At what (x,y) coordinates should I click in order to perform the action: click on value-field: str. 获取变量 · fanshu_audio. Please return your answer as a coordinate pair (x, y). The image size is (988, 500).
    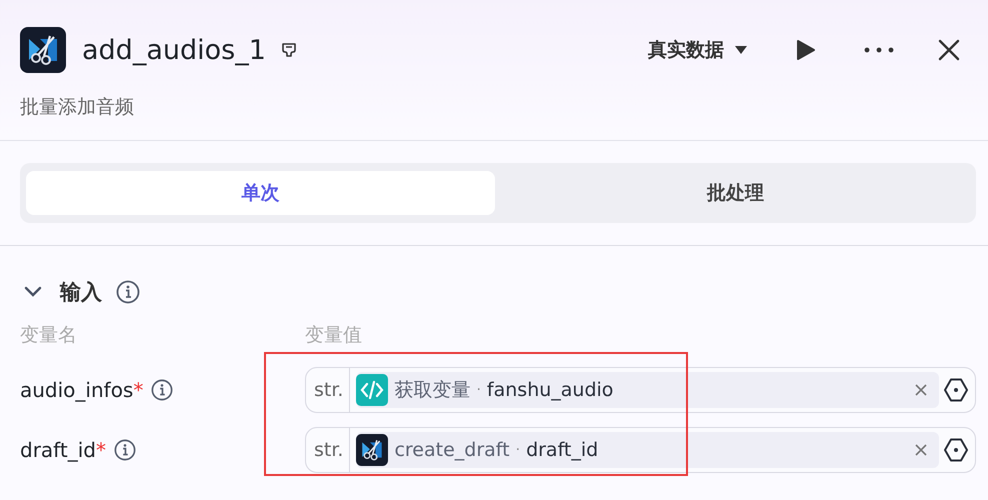
    Looking at the image, I should click on (640, 390).